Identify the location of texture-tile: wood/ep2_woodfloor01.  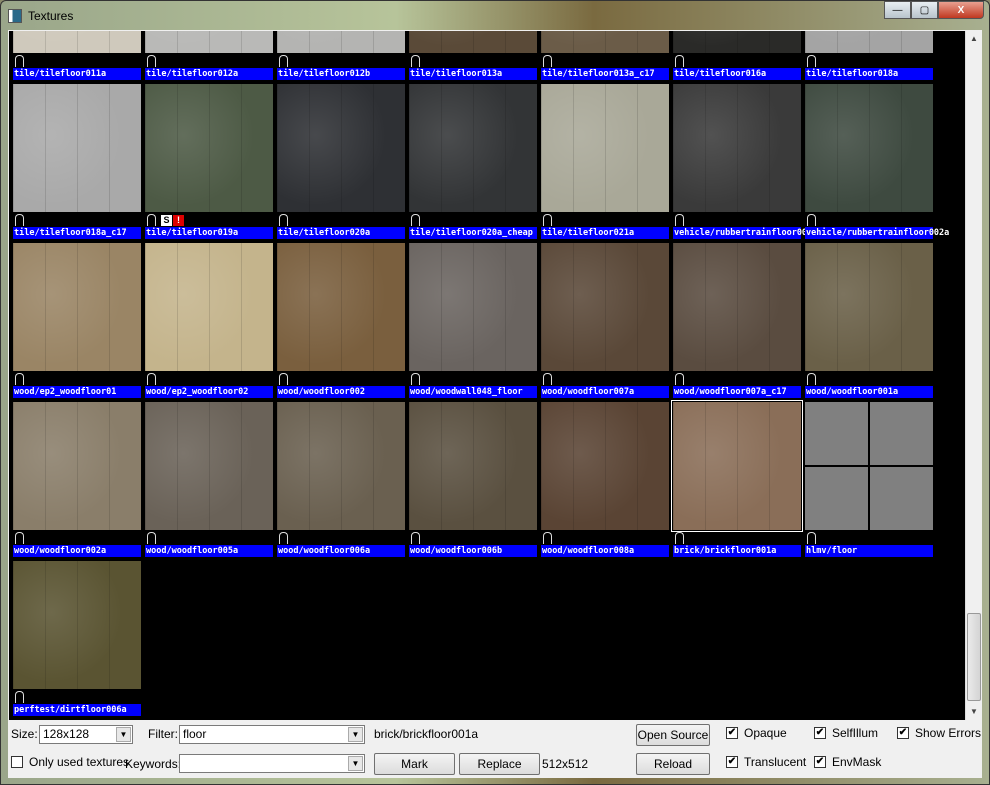
(77, 322).